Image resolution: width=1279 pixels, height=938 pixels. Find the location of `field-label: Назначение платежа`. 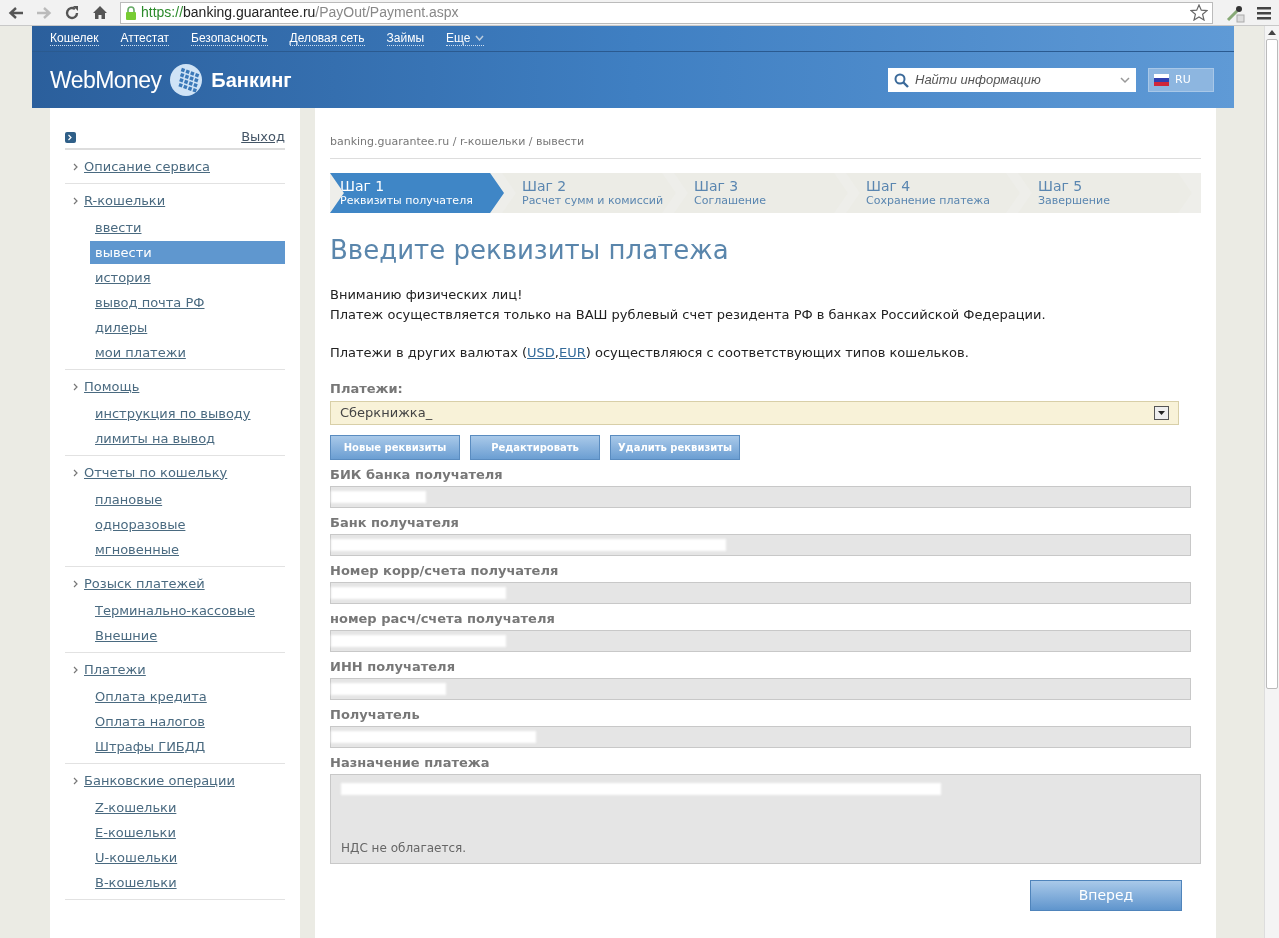

field-label: Назначение платежа is located at coordinates (410, 763).